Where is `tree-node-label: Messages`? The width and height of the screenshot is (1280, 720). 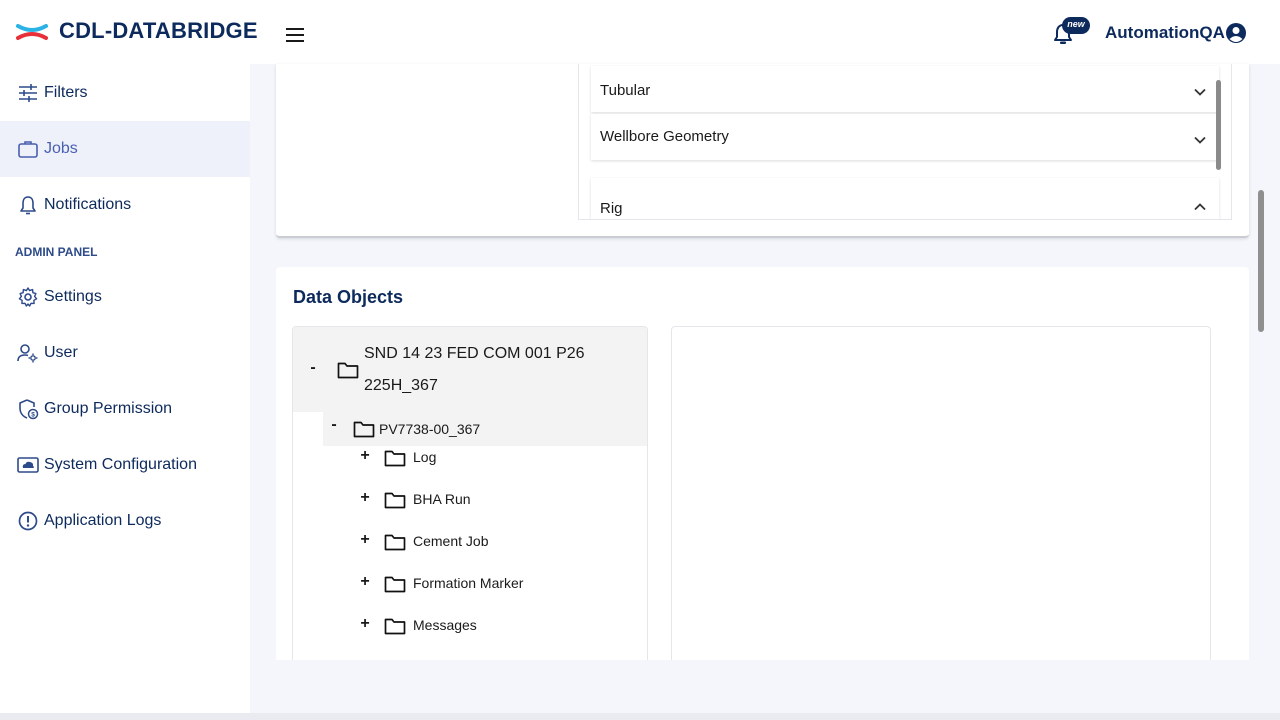 tree-node-label: Messages is located at coordinates (445, 625).